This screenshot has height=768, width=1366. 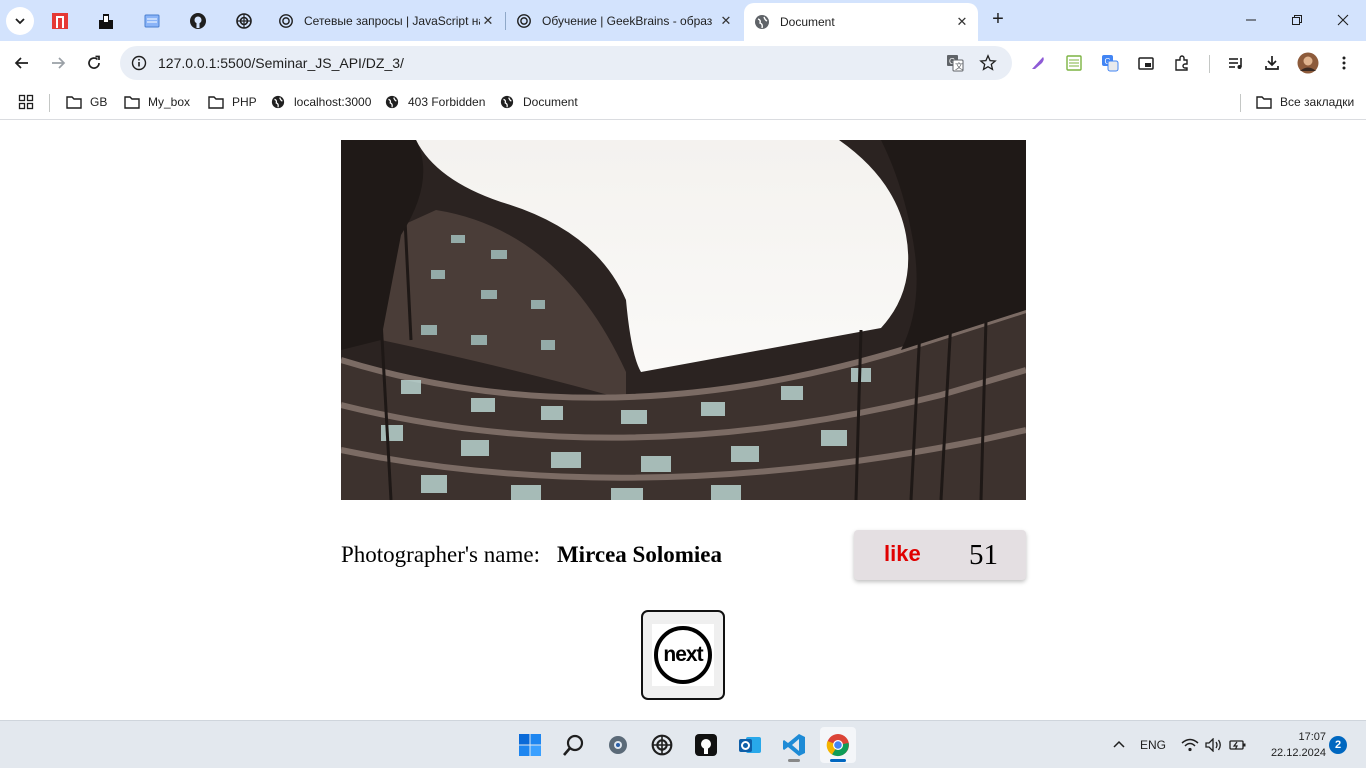 What do you see at coordinates (386, 20) in the screenshot?
I see `tab-network-requests: Сетевые запросы | JavaScript на ✕` at bounding box center [386, 20].